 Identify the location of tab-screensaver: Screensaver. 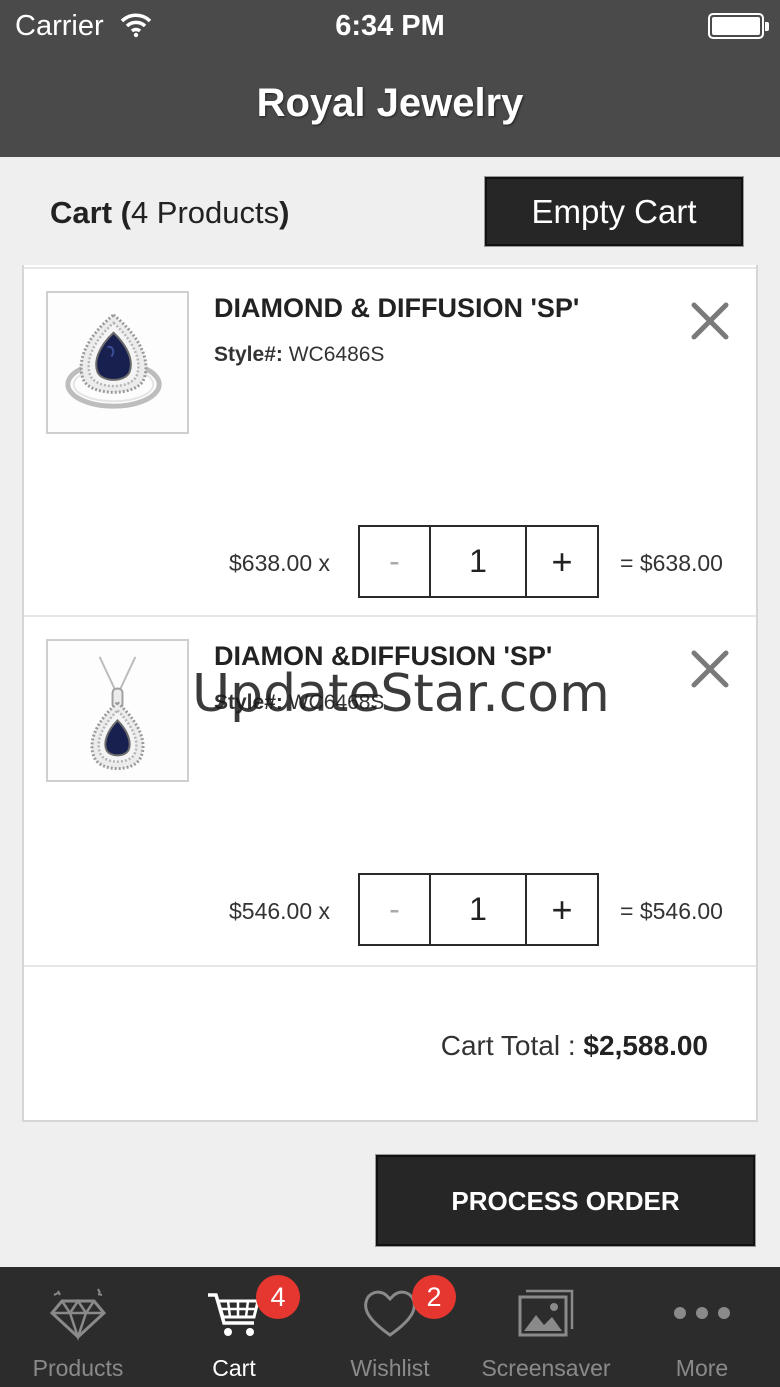
(546, 1327).